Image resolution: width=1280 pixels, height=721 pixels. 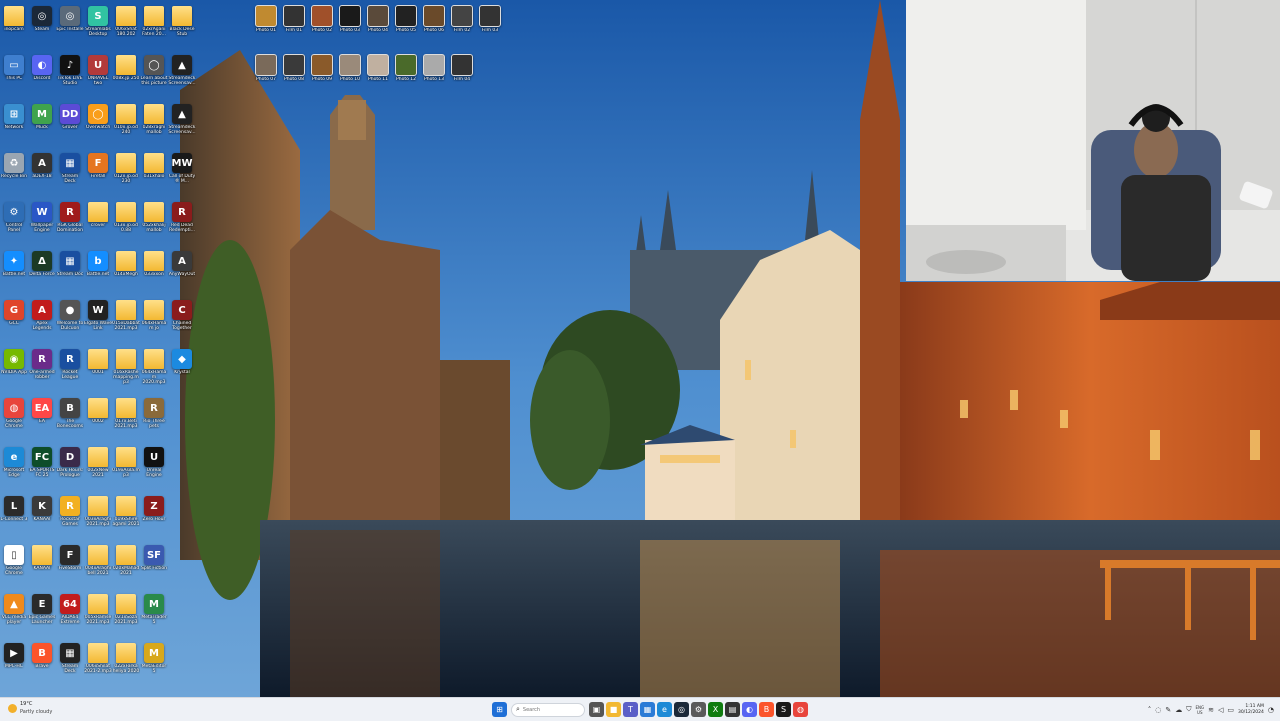 I want to click on desktop-icon: 004xAraghi bell 2021, so click(x=98, y=567).